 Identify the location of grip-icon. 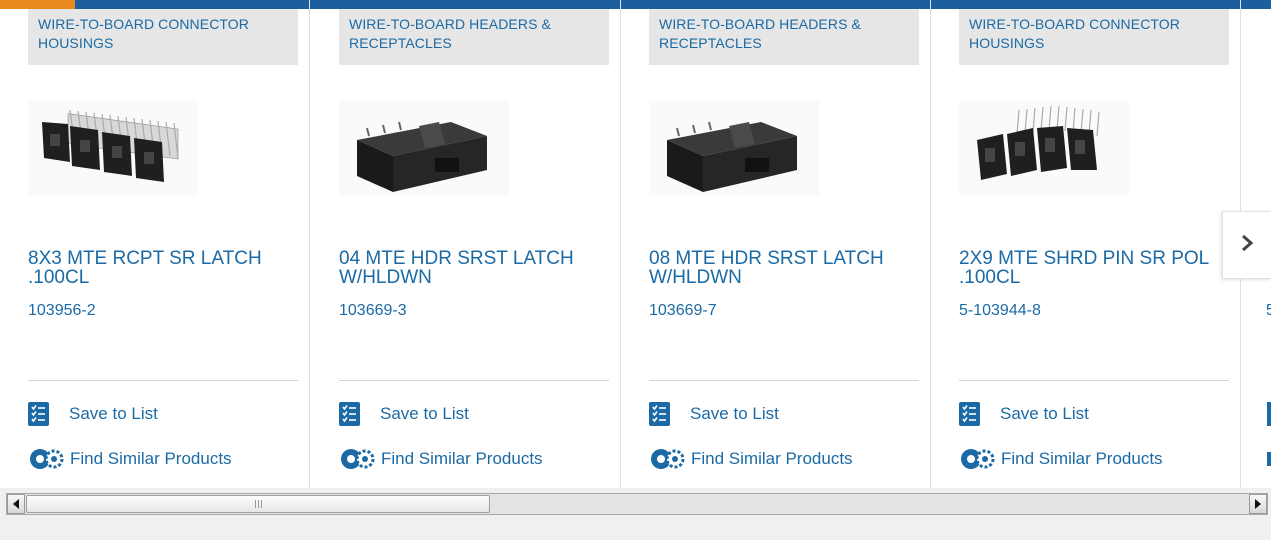
(258, 504).